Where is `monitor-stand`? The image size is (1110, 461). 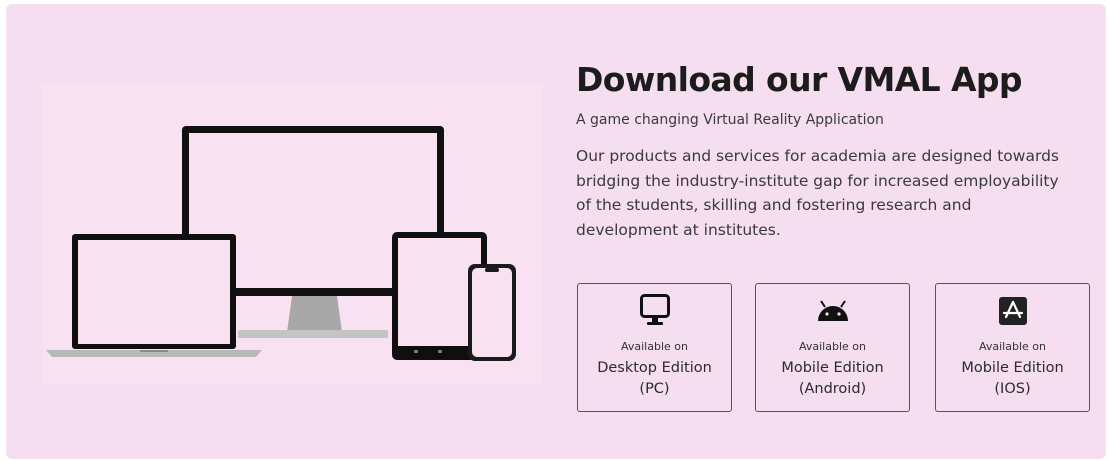
monitor-stand is located at coordinates (314, 314).